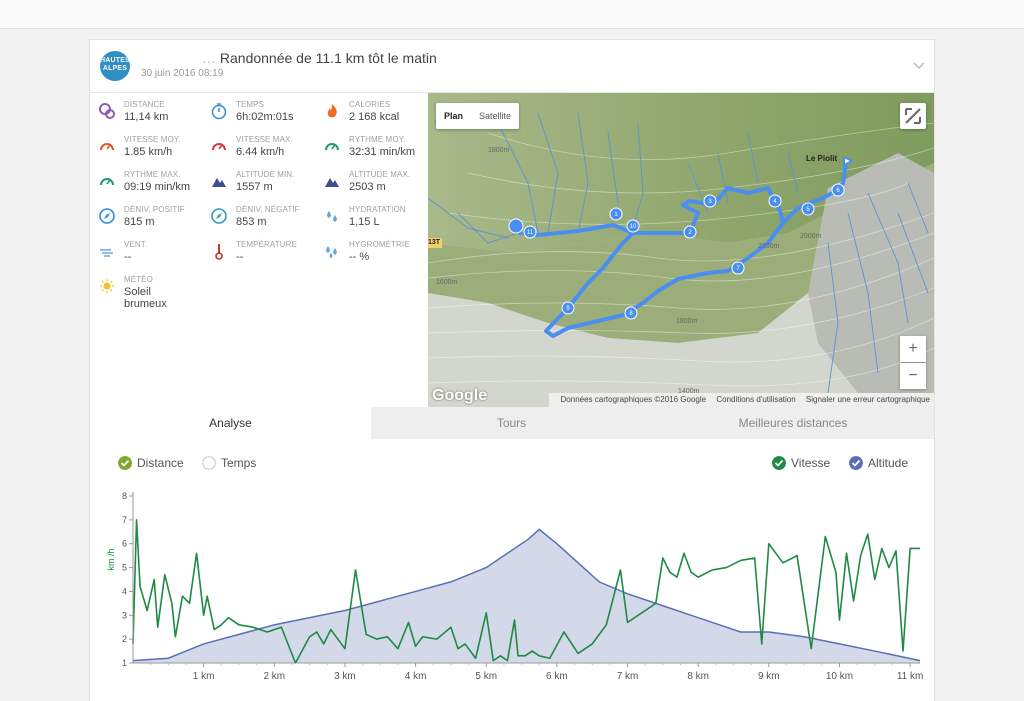 The image size is (1024, 701). What do you see at coordinates (793, 423) in the screenshot?
I see `tab-meilleures-distances: Meilleures distances` at bounding box center [793, 423].